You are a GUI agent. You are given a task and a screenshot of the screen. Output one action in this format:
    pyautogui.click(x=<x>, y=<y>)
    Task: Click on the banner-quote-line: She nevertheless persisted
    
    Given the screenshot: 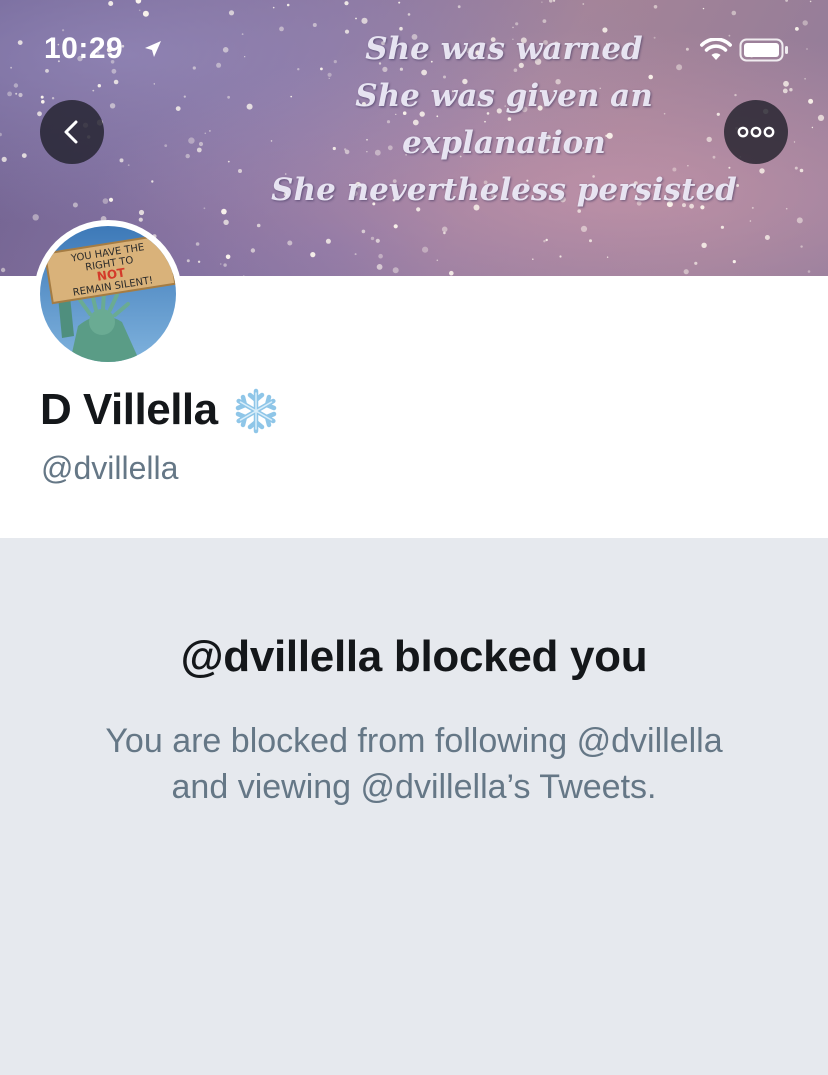 What is the action you would take?
    pyautogui.click(x=504, y=190)
    